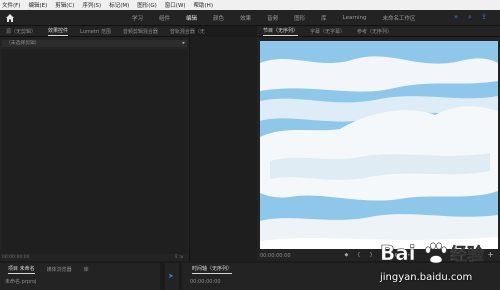  Describe the element at coordinates (23, 43) in the screenshot. I see `no-clip-selected-label: （未选择剪辑）` at that location.